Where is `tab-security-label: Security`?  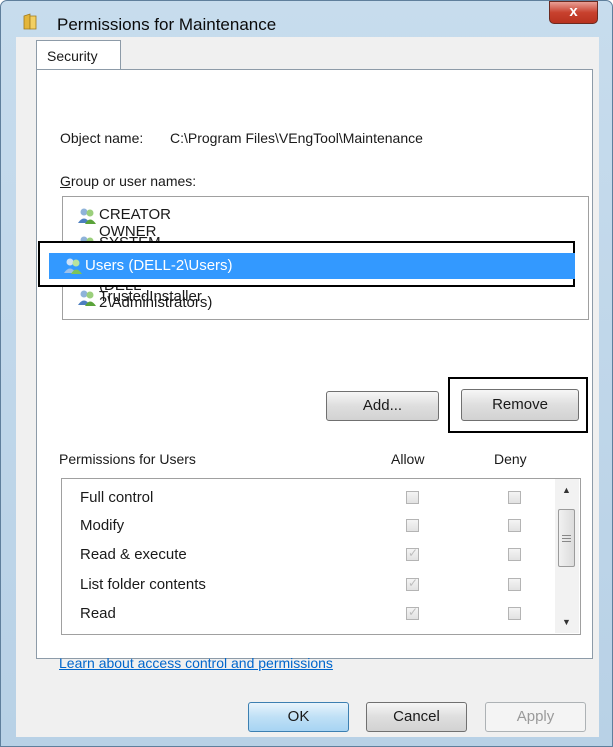 tab-security-label: Security is located at coordinates (72, 56).